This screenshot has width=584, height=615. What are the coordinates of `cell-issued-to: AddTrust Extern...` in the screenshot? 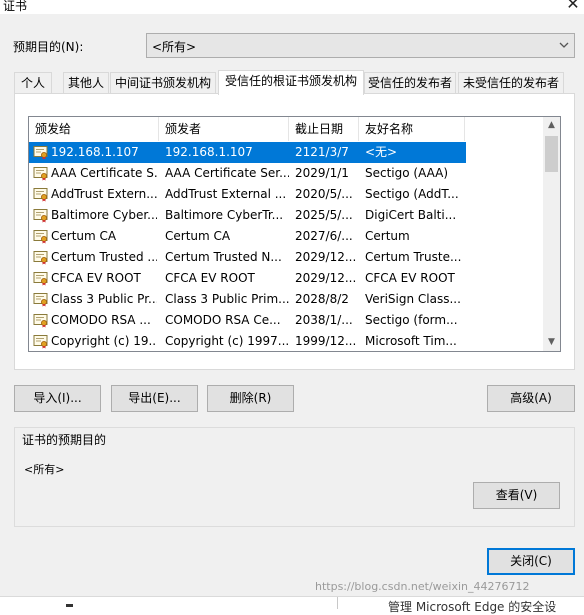 It's located at (104, 194).